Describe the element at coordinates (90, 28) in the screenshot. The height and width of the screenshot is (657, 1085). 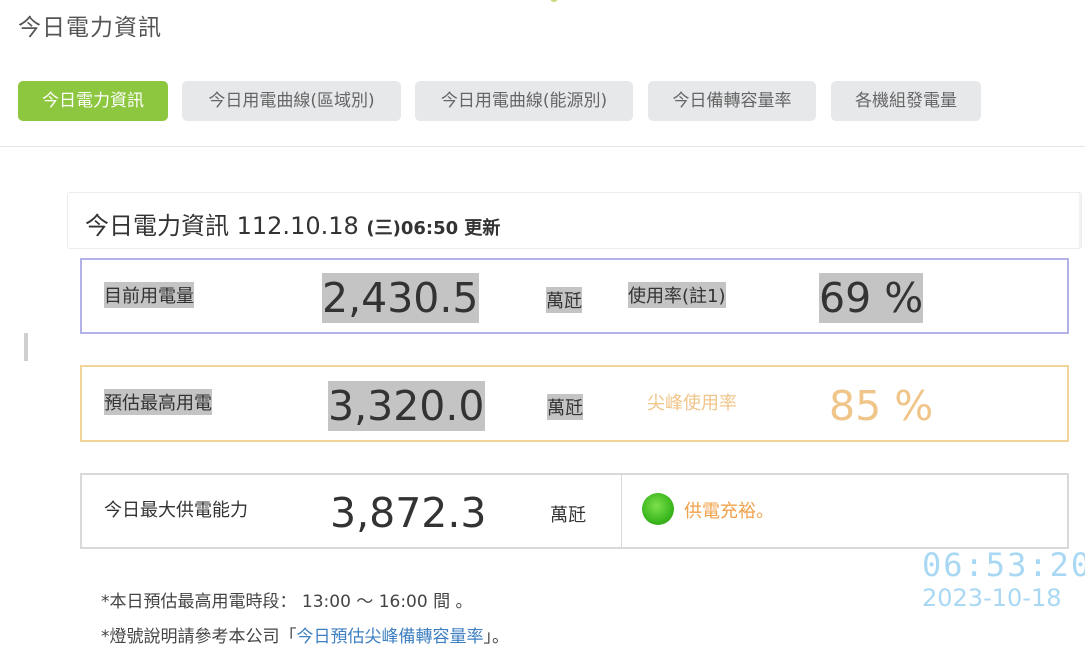
I see `page-title: 今日電力資訊` at that location.